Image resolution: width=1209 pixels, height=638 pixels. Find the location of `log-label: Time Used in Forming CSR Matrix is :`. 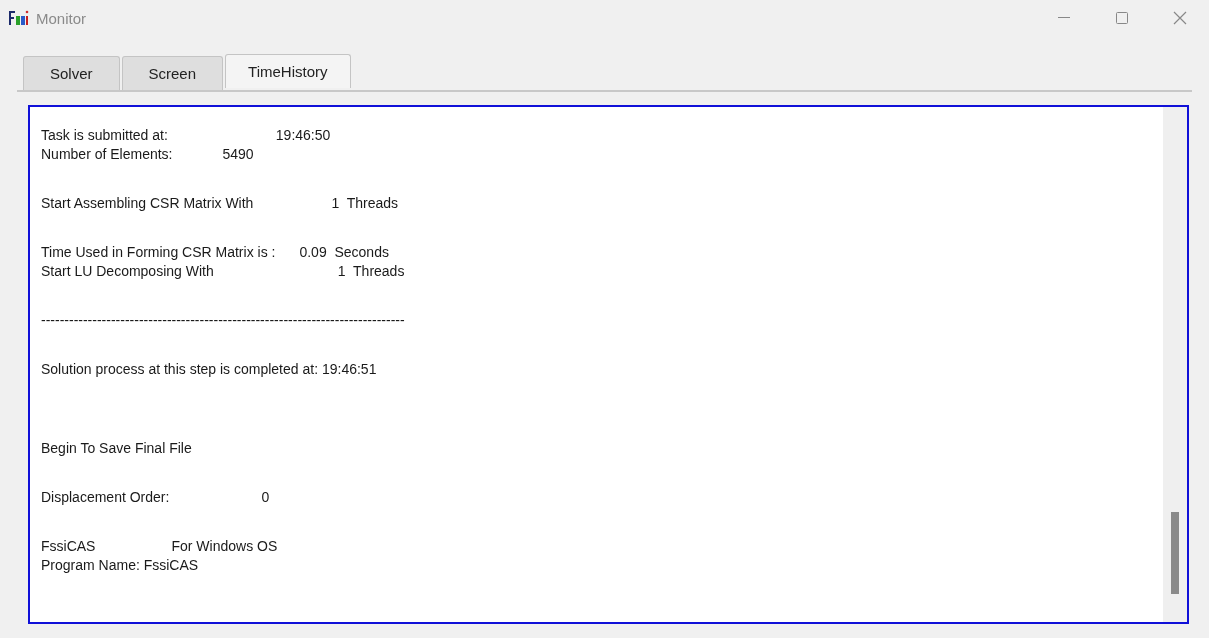

log-label: Time Used in Forming CSR Matrix is : is located at coordinates (158, 251).